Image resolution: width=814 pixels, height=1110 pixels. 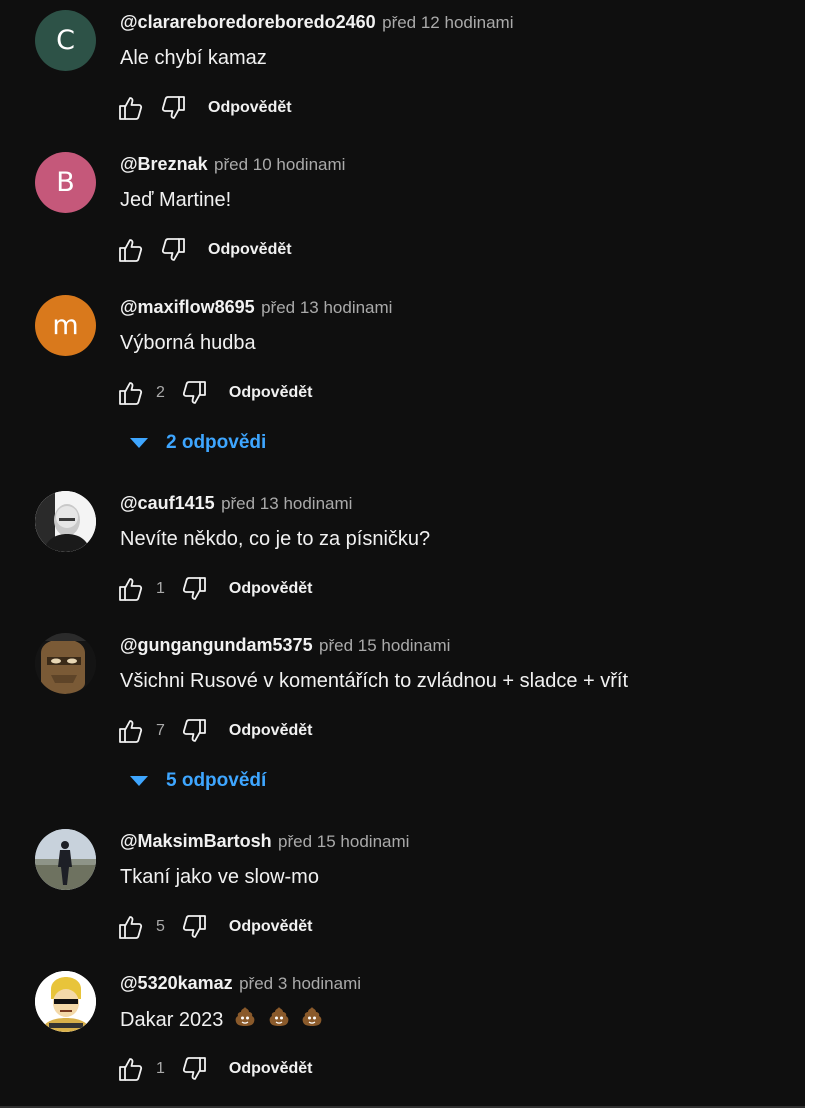 I want to click on comment-text: Nevíte někdo, co je to za písničku?, so click(x=275, y=539).